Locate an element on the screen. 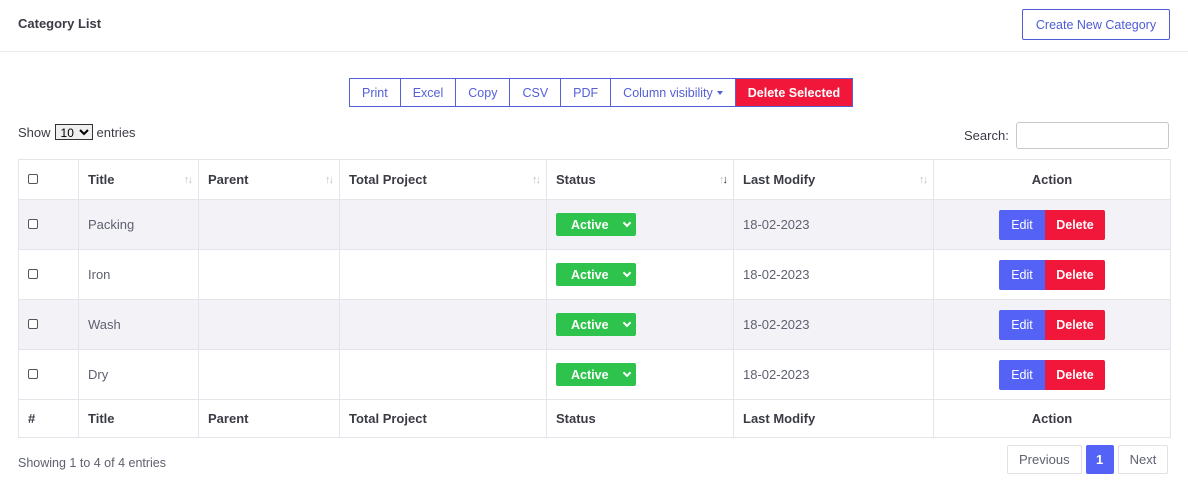  footer-cell: Last Modify is located at coordinates (833, 418).